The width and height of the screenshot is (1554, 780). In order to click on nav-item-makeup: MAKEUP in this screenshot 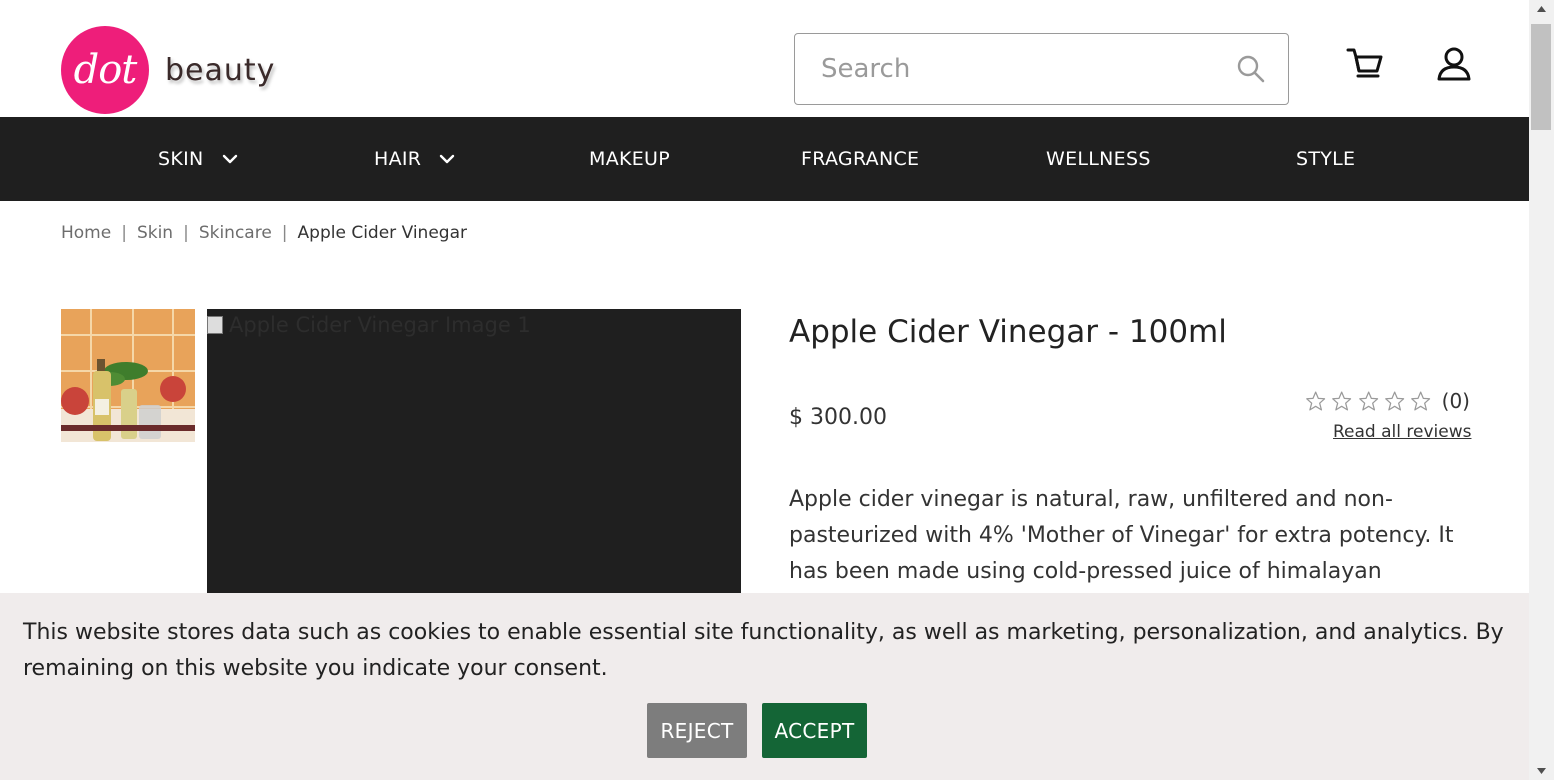, I will do `click(629, 159)`.